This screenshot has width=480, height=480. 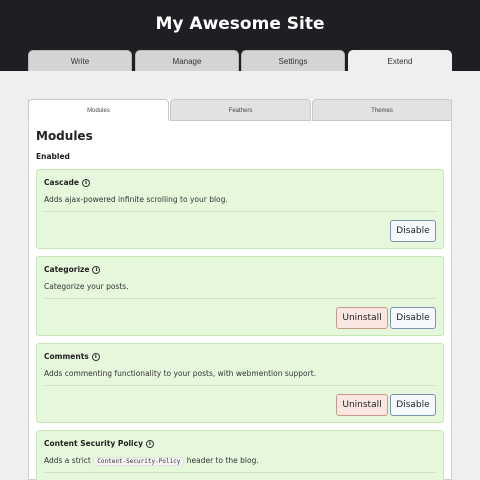 I want to click on sub-tabs: Modules Feathers Themes, so click(x=240, y=110).